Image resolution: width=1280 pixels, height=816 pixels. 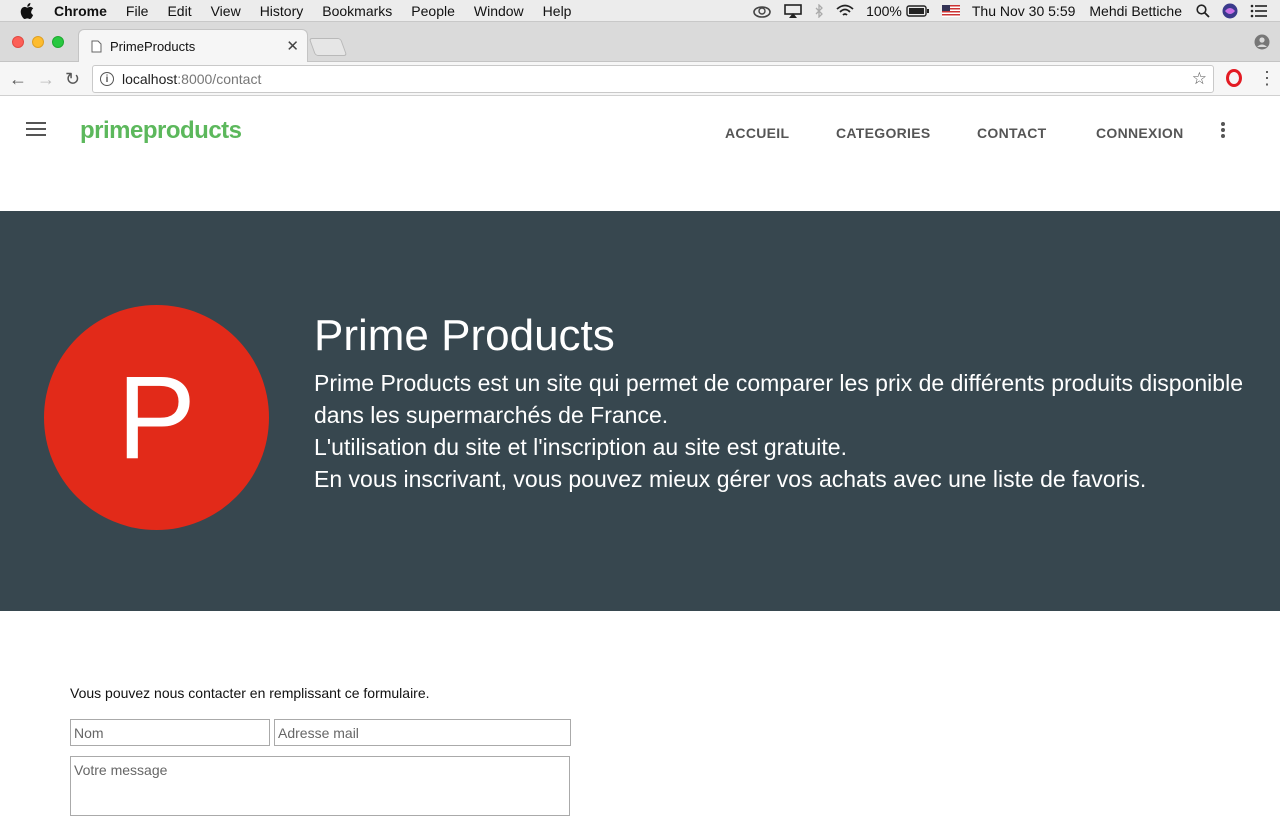 What do you see at coordinates (38, 42) in the screenshot?
I see `window-minimize-button` at bounding box center [38, 42].